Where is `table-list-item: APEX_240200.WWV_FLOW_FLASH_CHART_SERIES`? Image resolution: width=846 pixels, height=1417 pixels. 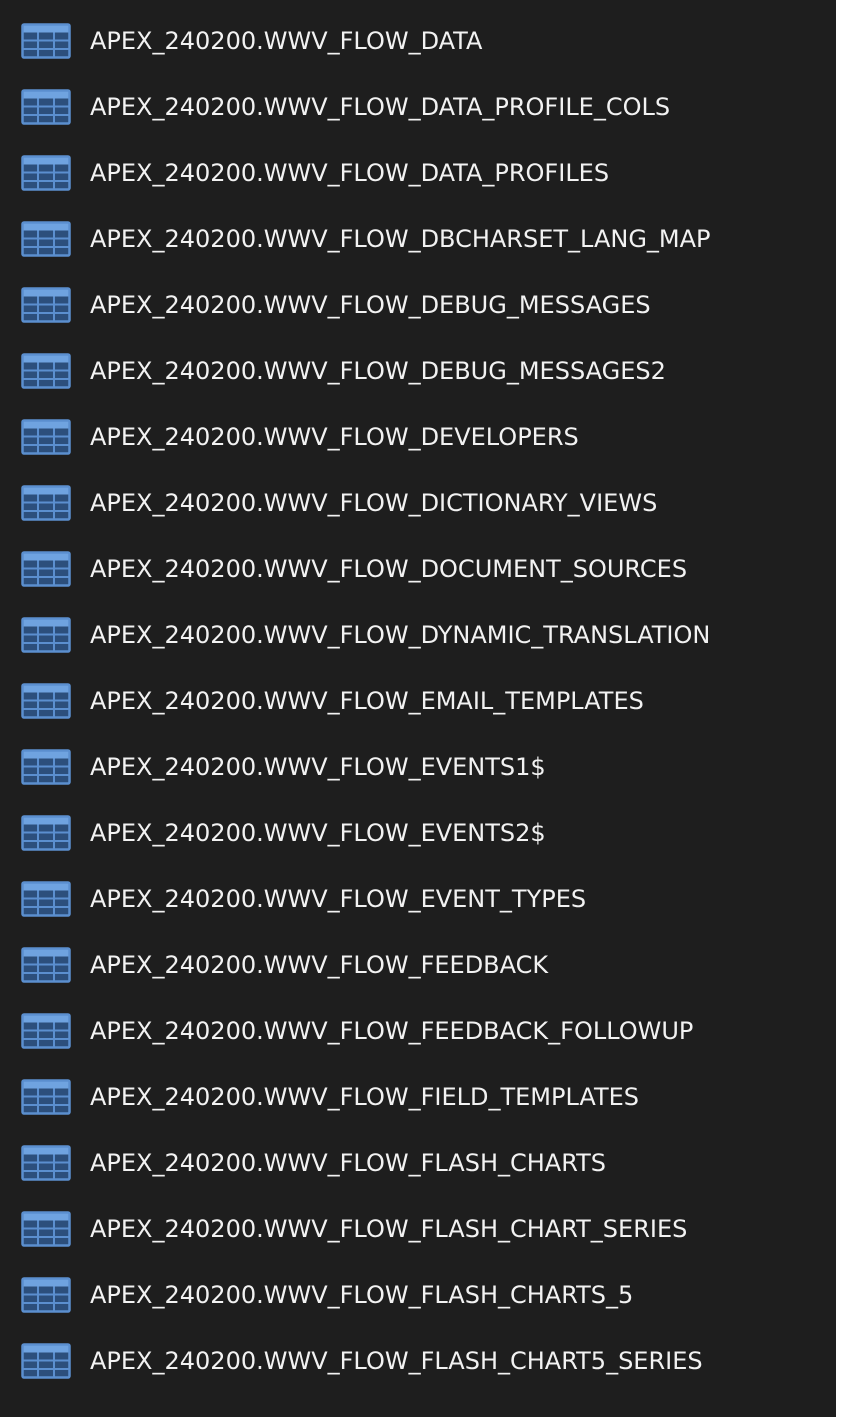
table-list-item: APEX_240200.WWV_FLOW_FLASH_CHART_SERIES is located at coordinates (418, 1229).